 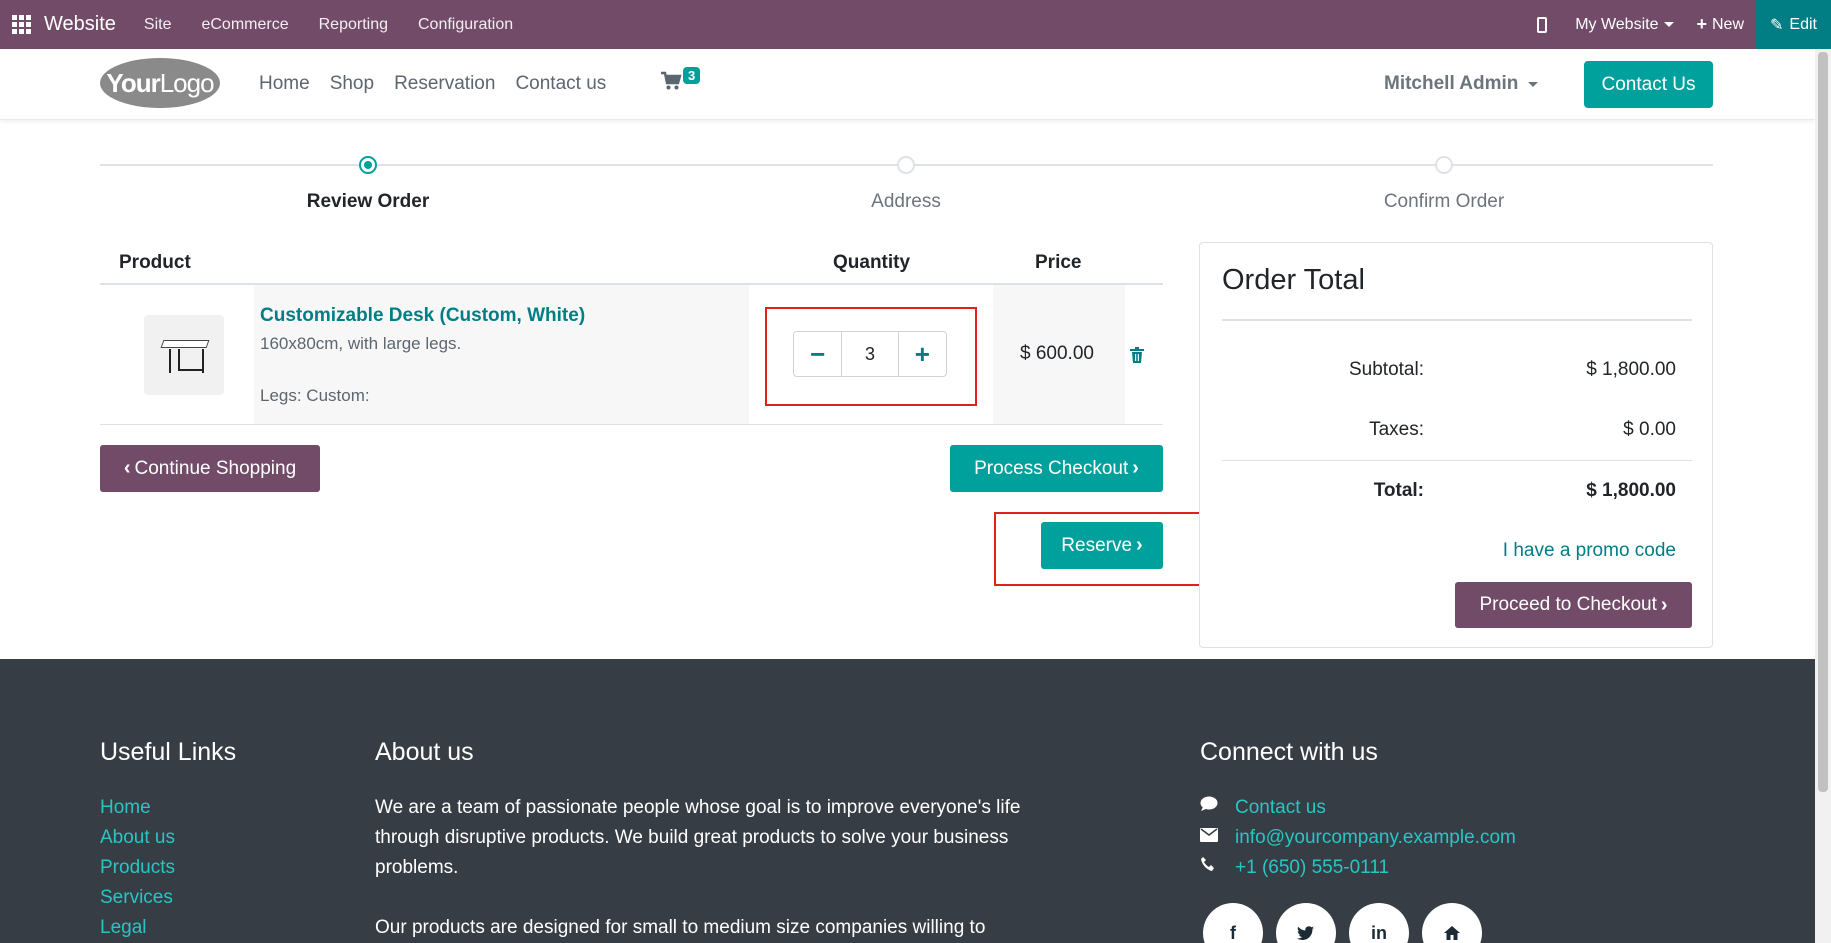 I want to click on process-checkout-label: Process Checkout, so click(x=1051, y=468).